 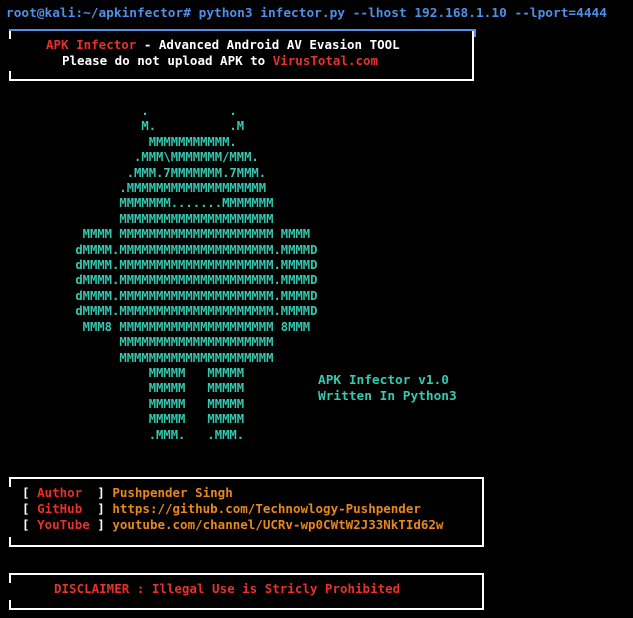 I want to click on written-in-label: Written In Python3, so click(x=387, y=396).